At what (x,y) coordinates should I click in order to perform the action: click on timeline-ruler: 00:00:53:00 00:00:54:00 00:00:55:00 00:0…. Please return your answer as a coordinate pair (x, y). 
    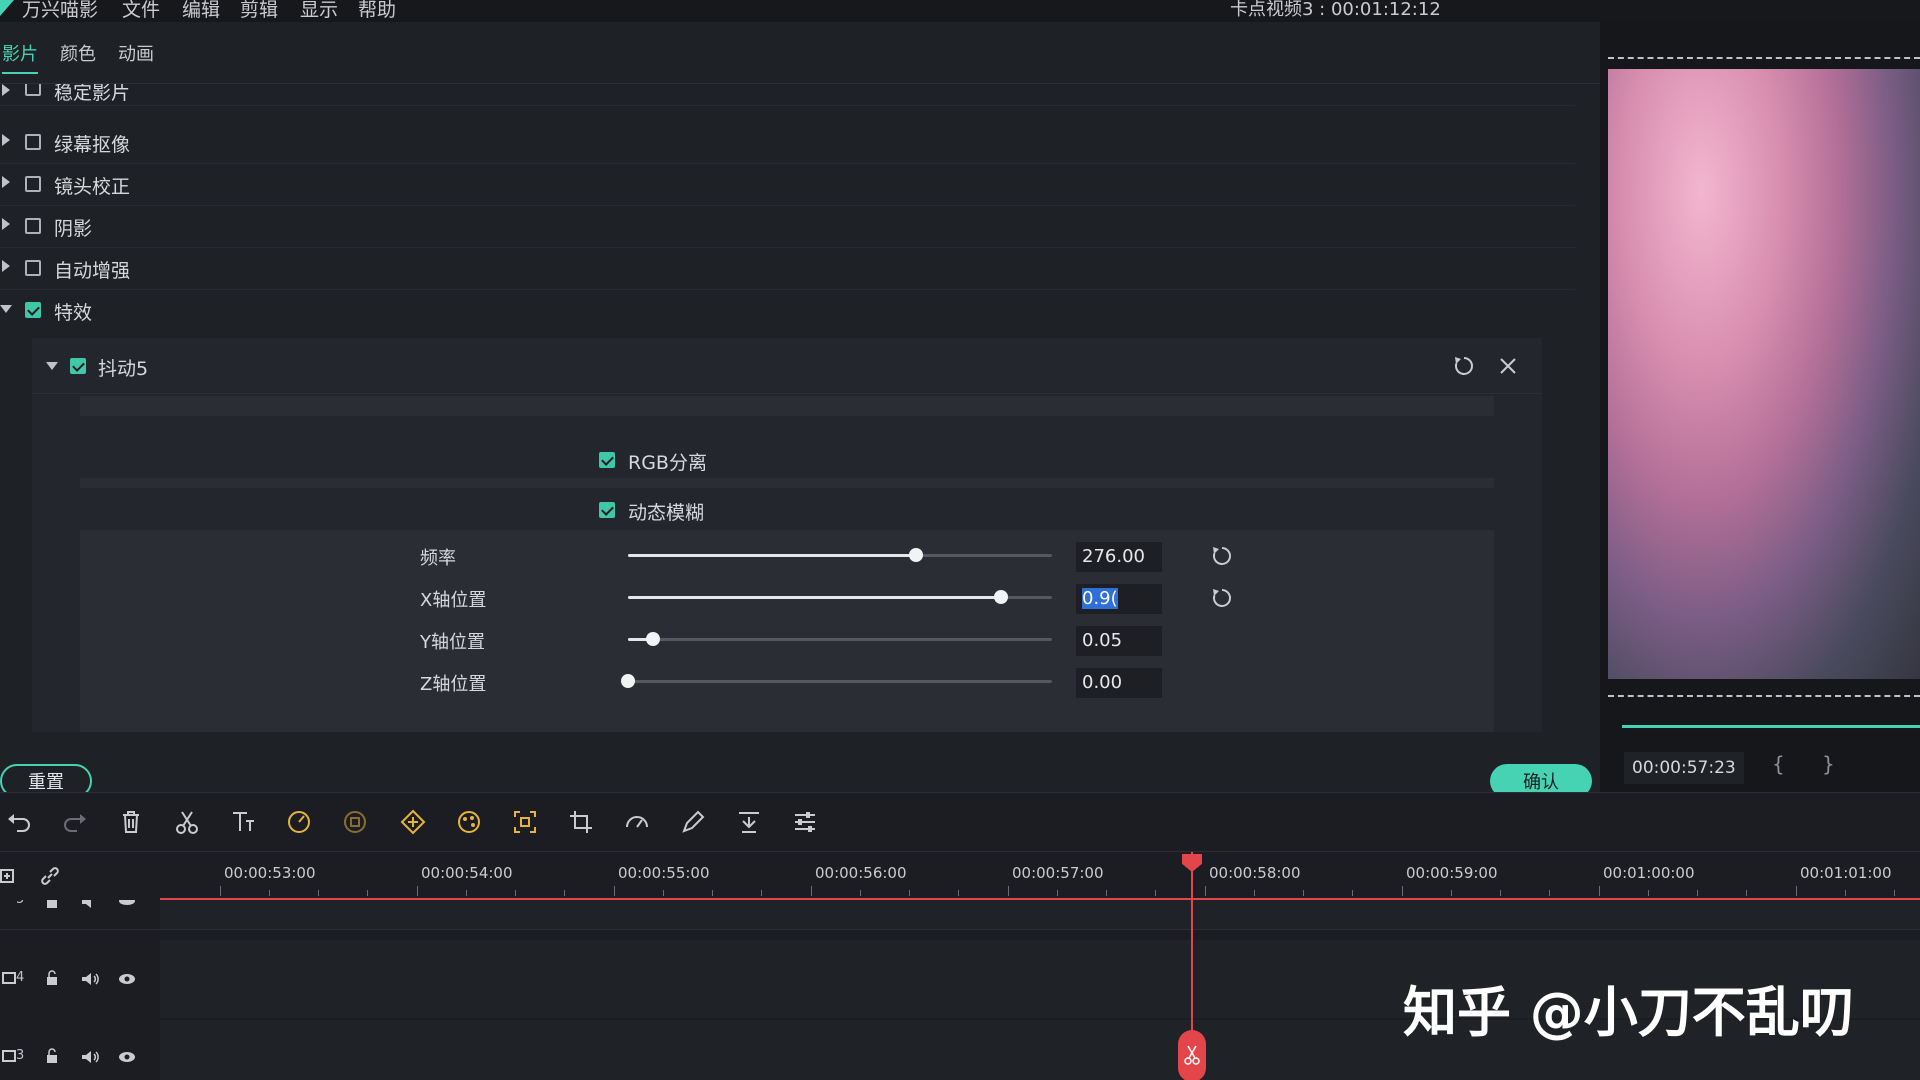
    Looking at the image, I should click on (1040, 876).